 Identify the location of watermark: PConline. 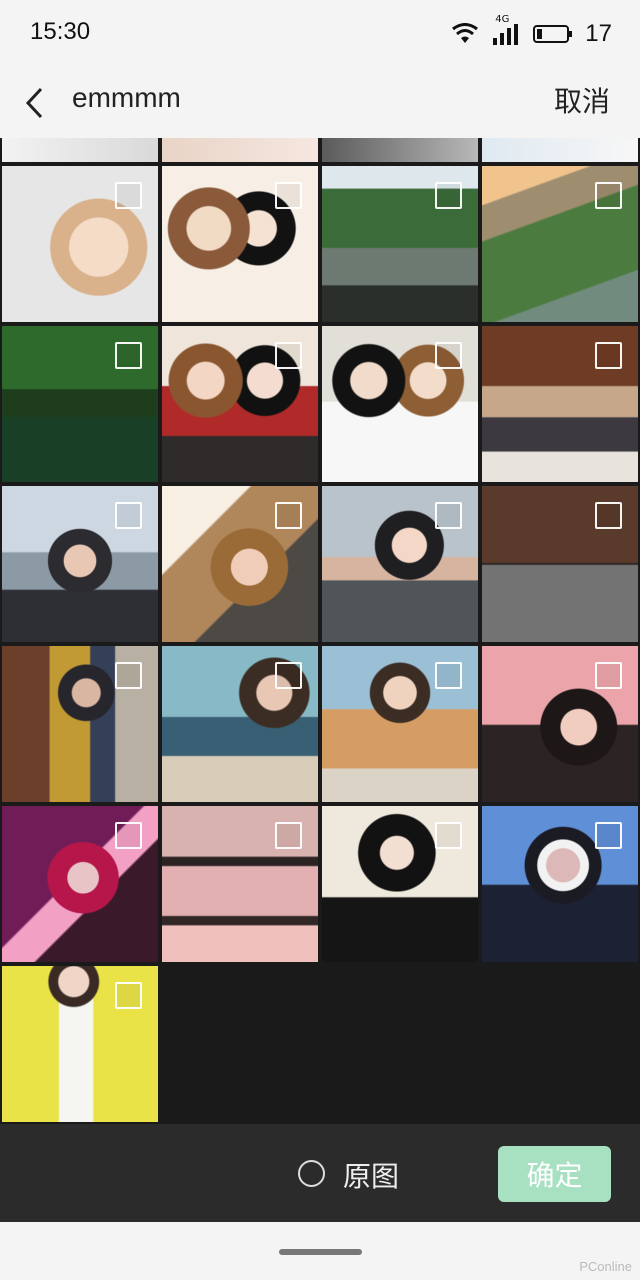
(605, 1266).